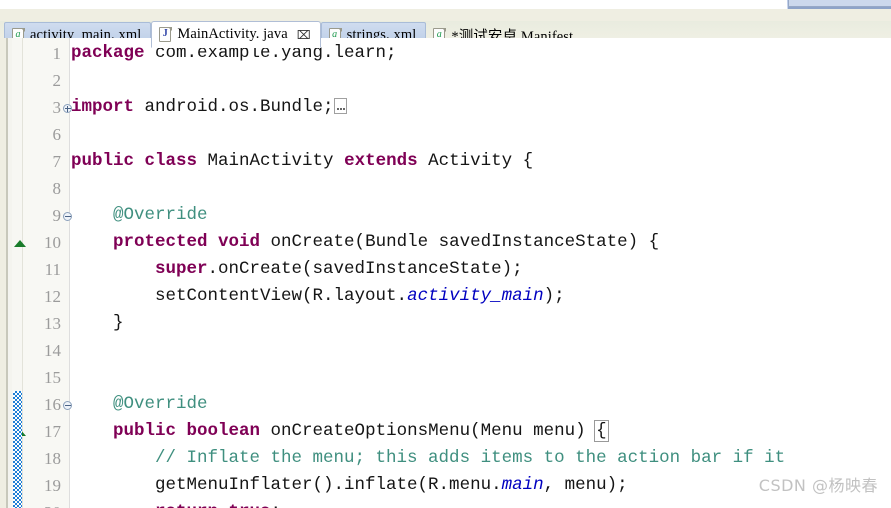  What do you see at coordinates (818, 485) in the screenshot?
I see `csdn-watermark: CSDN @杨映春` at bounding box center [818, 485].